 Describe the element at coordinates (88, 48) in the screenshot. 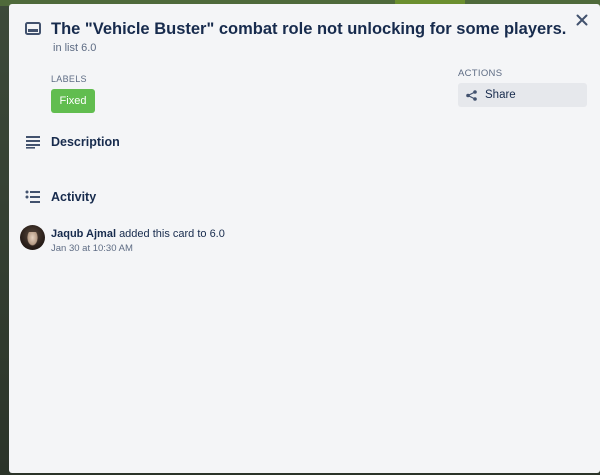

I see `list-name: 6.0` at that location.